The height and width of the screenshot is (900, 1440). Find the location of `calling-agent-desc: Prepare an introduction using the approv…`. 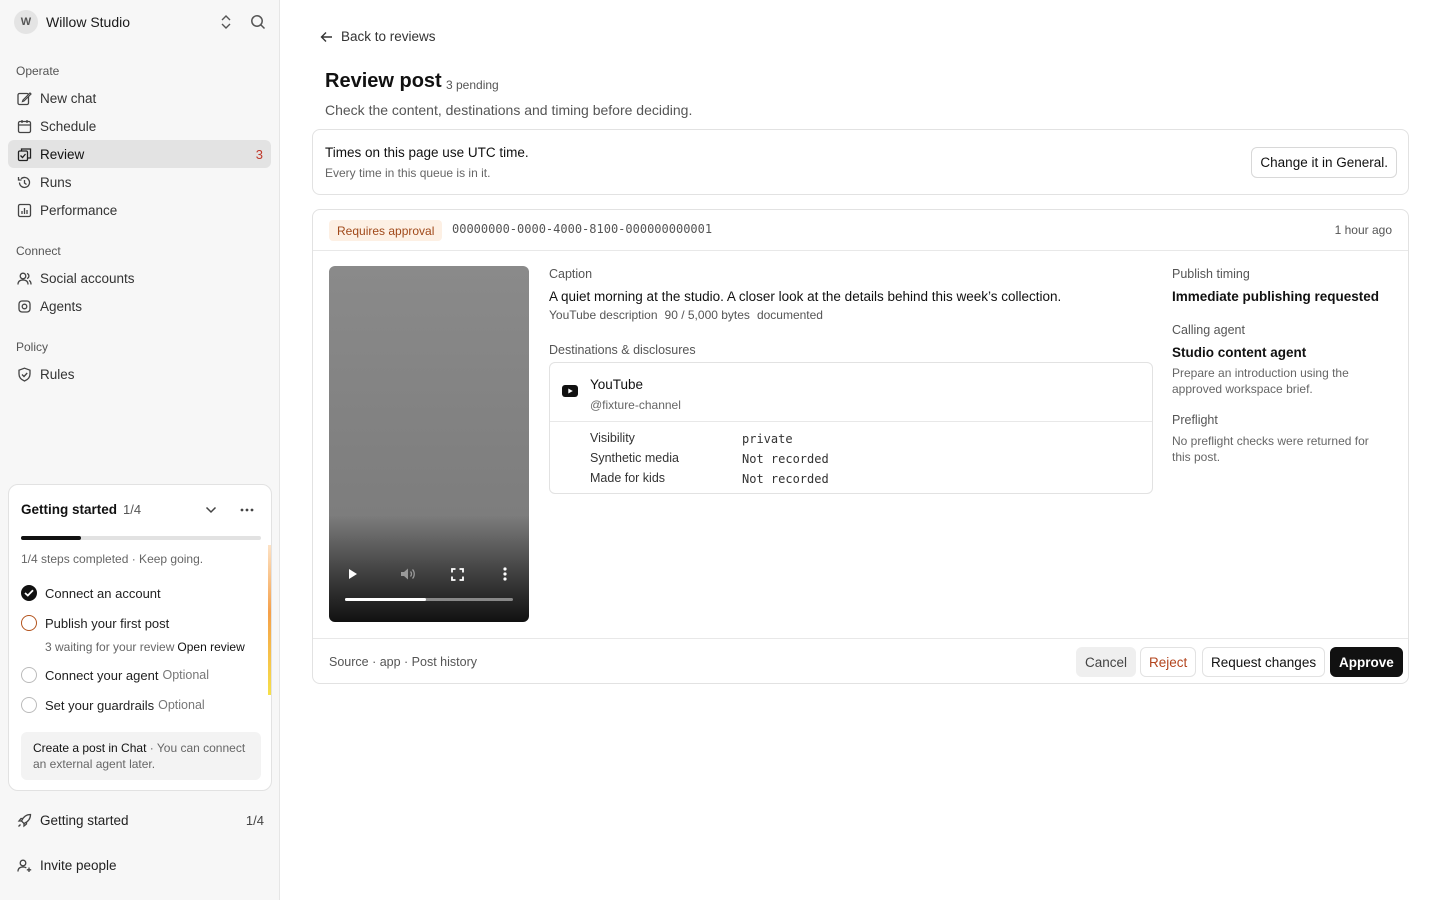

calling-agent-desc: Prepare an introduction using the approv… is located at coordinates (1260, 381).